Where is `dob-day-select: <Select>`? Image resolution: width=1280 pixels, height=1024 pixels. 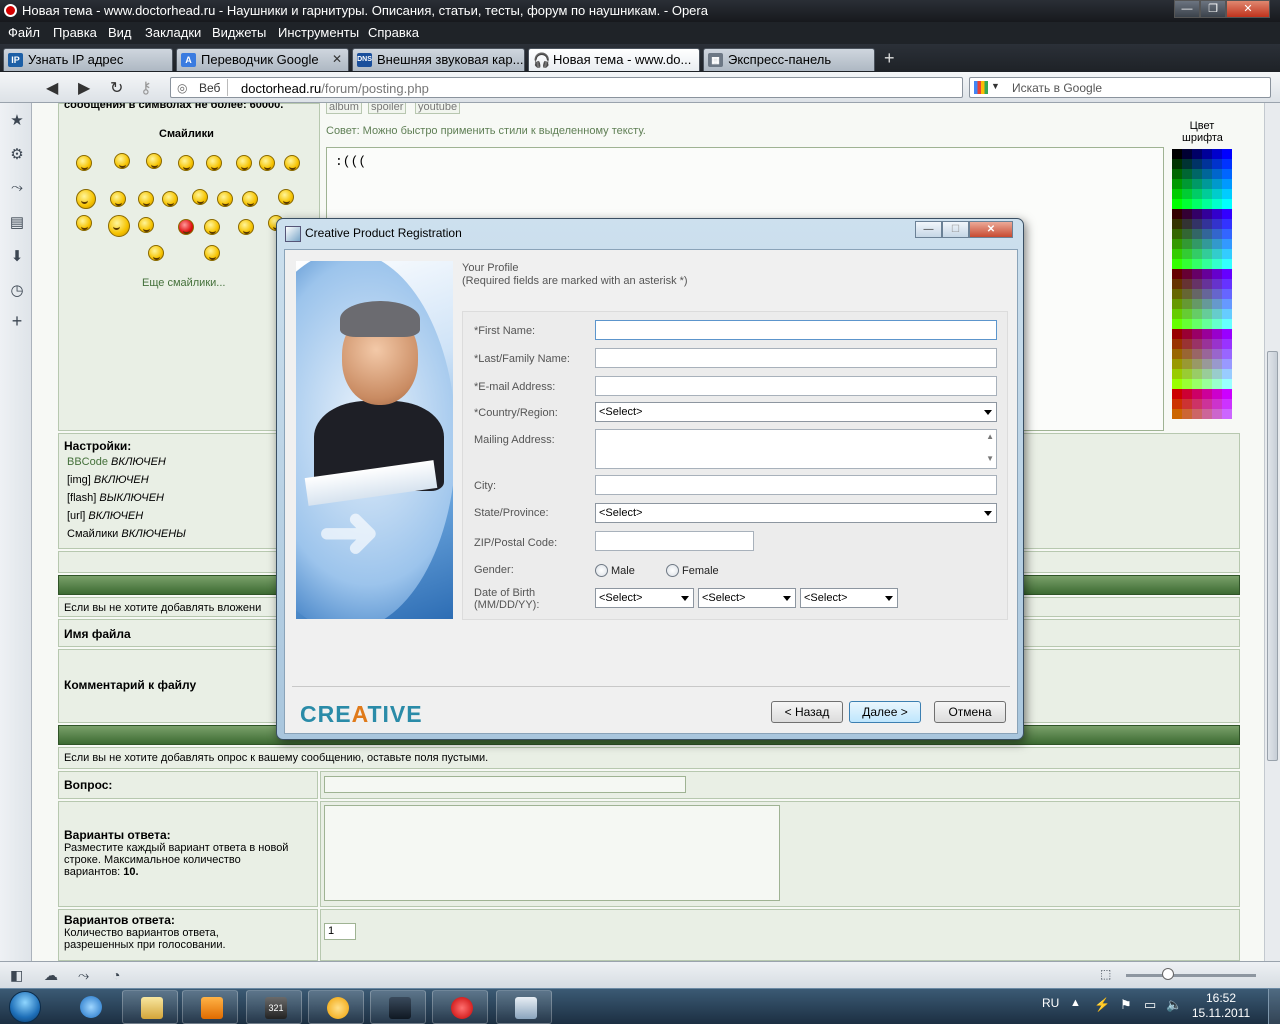
dob-day-select: <Select> is located at coordinates (747, 598).